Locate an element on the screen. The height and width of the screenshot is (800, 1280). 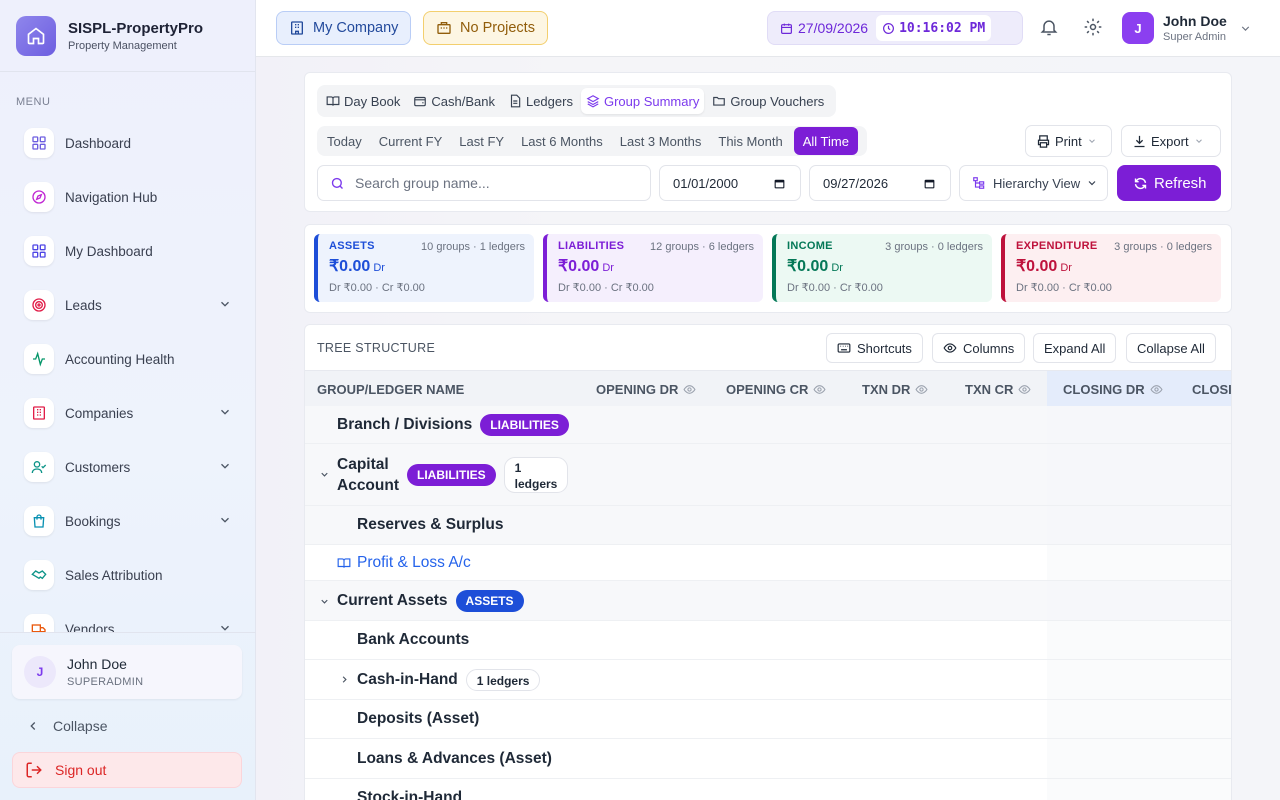
sidebar-item-label: Companies is located at coordinates (99, 413).